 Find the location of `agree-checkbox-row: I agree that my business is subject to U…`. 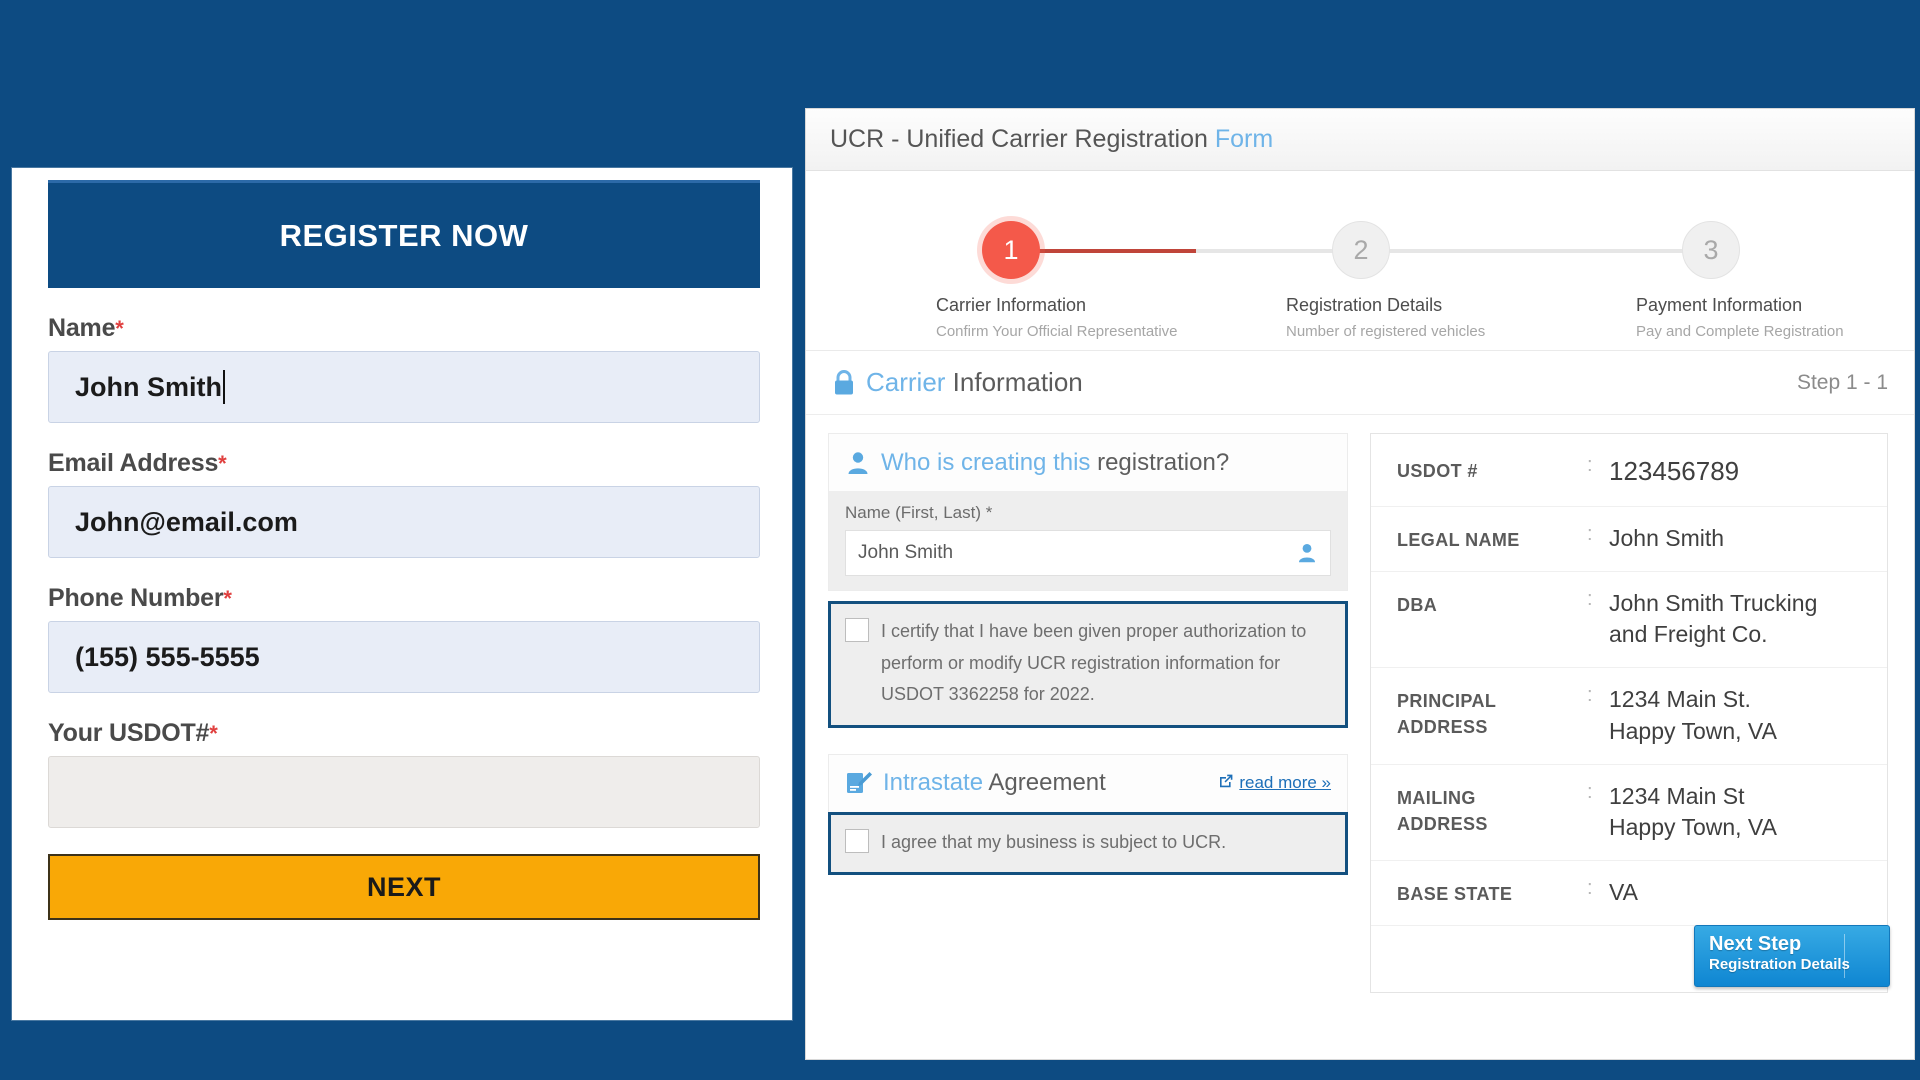

agree-checkbox-row: I agree that my business is subject to U… is located at coordinates (1088, 843).